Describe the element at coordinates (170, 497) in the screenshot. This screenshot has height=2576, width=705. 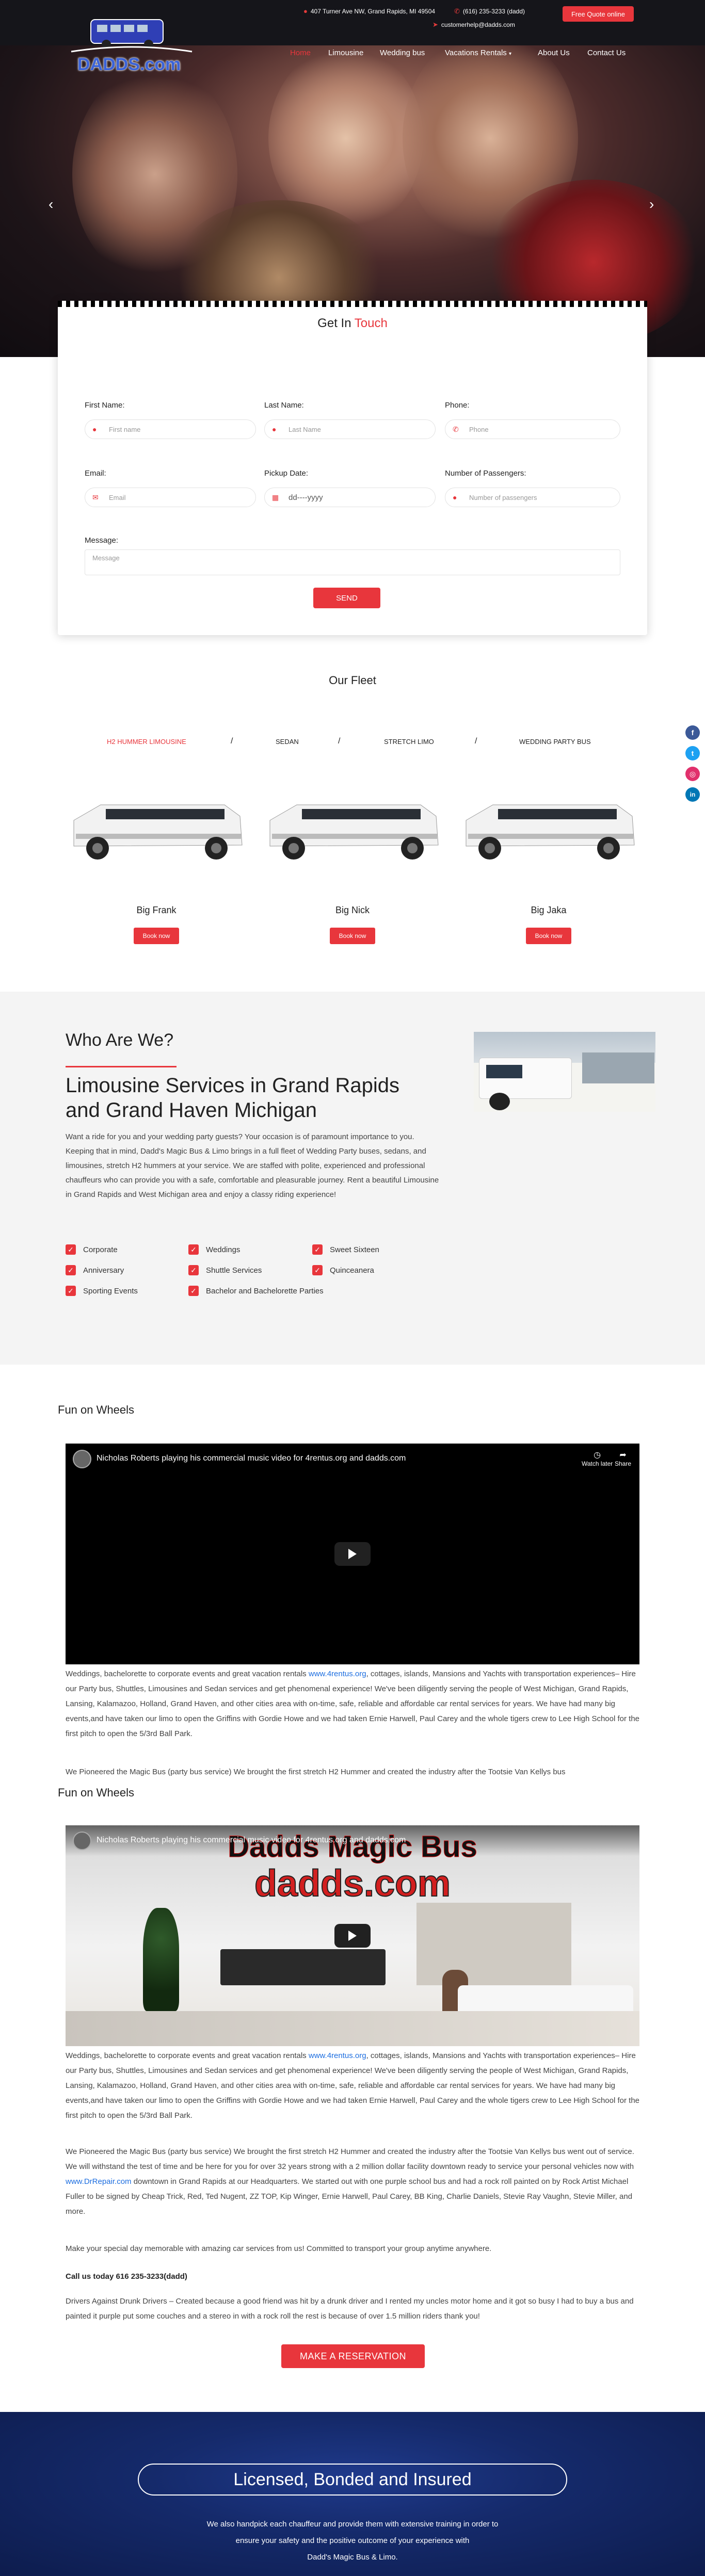
I see `email-field: ✉ Email` at that location.